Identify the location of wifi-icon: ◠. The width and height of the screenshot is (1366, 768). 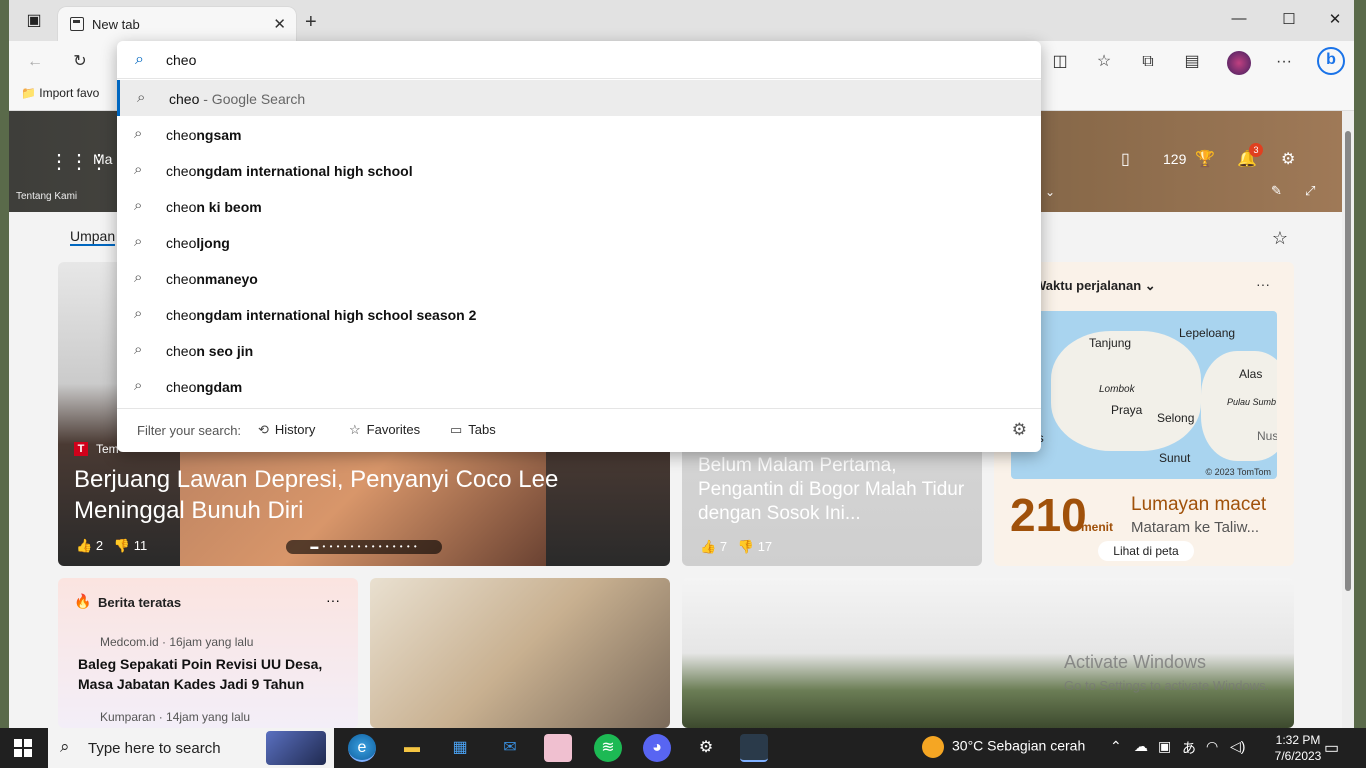
(1212, 746).